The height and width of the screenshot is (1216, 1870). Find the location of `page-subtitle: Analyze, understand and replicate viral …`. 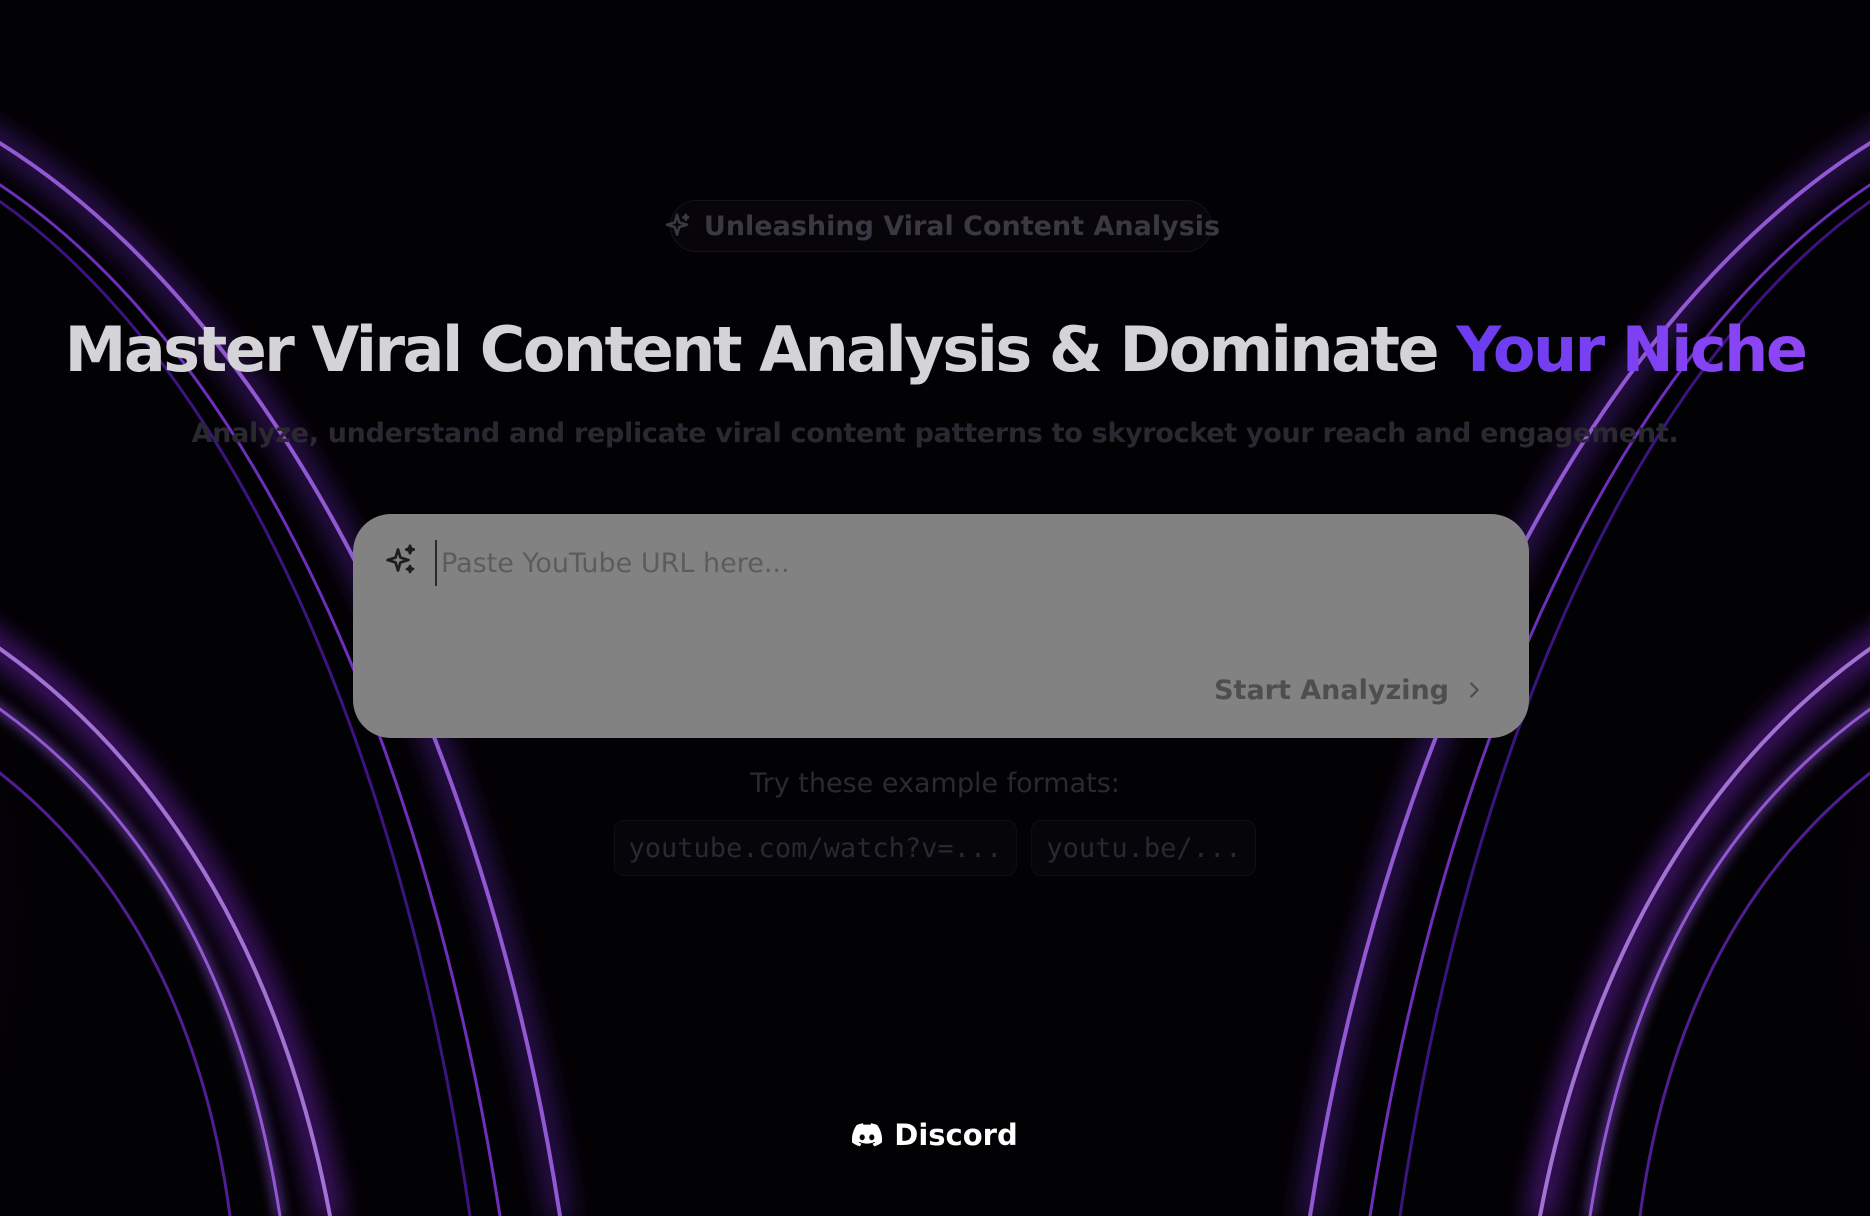

page-subtitle: Analyze, understand and replicate viral … is located at coordinates (935, 433).